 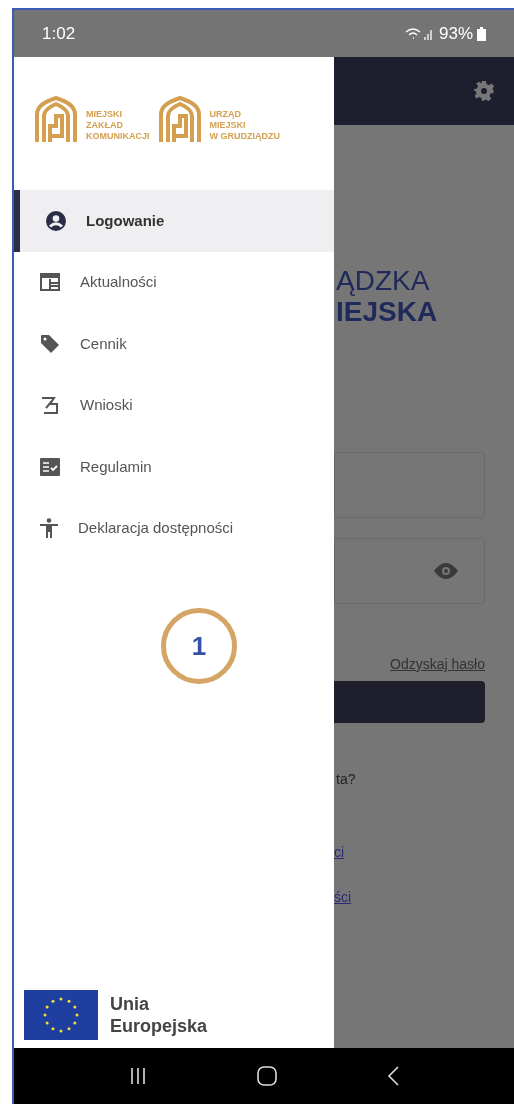 I want to click on battery-percent: 93%, so click(x=455, y=33).